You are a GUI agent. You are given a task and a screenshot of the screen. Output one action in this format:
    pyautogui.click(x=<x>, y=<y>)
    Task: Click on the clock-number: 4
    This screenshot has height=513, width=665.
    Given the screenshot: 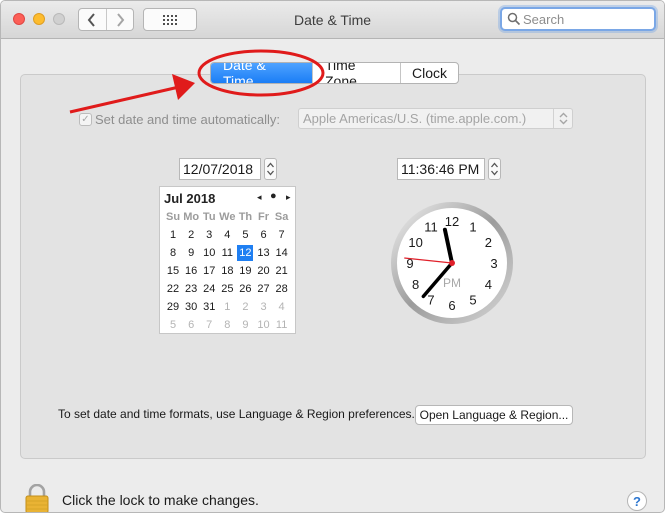 What is the action you would take?
    pyautogui.click(x=488, y=284)
    